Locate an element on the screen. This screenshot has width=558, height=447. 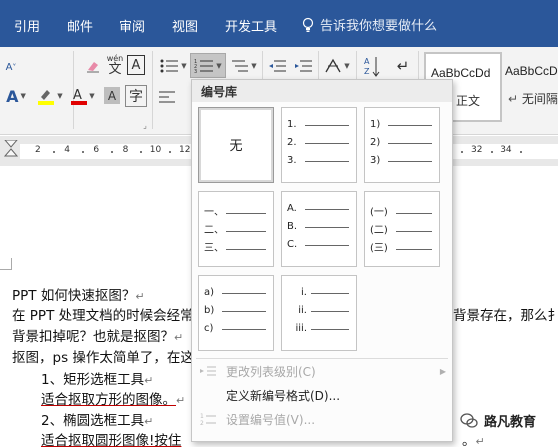
doc-line-text: 1、矩形选框工具 is located at coordinates (93, 380).